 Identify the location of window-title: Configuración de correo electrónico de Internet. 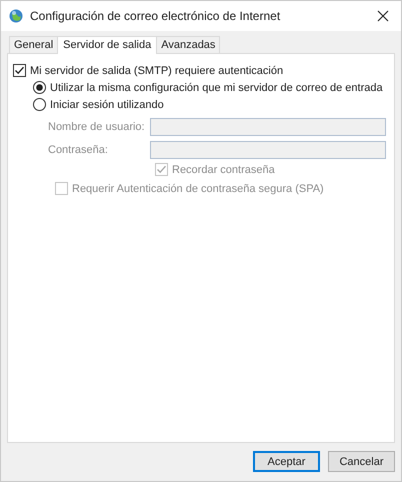
(156, 16).